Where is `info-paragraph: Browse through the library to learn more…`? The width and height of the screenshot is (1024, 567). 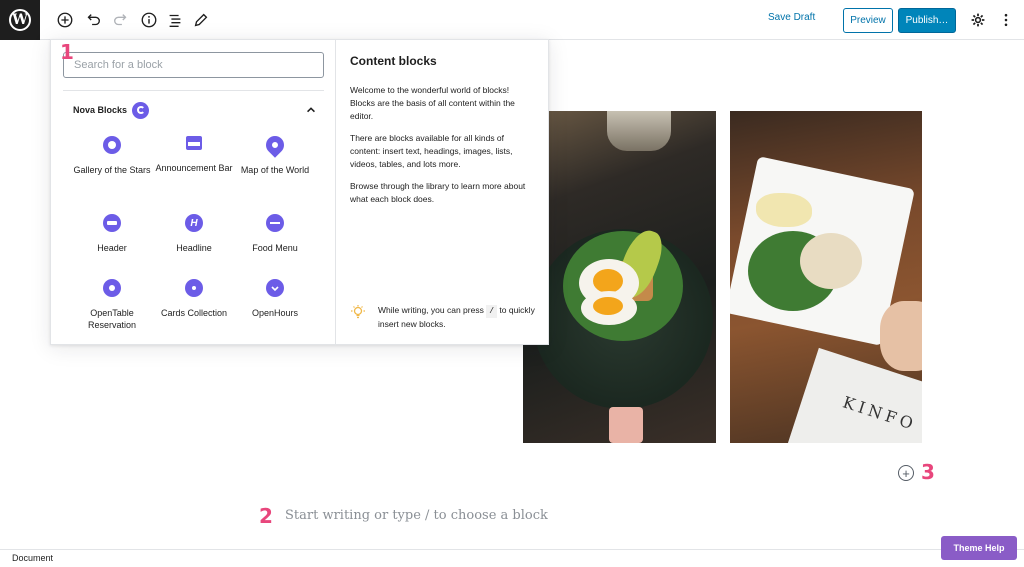 info-paragraph: Browse through the library to learn more… is located at coordinates (438, 192).